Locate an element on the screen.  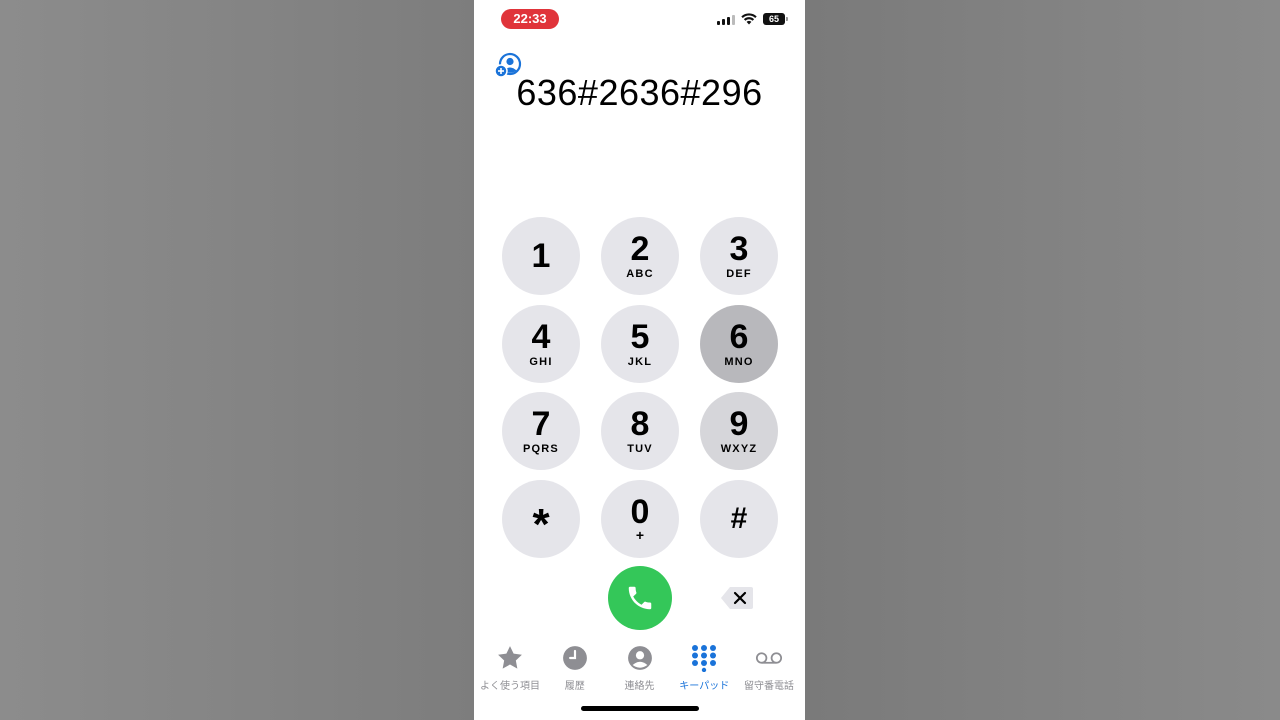
cellular-signal-icon is located at coordinates (726, 19).